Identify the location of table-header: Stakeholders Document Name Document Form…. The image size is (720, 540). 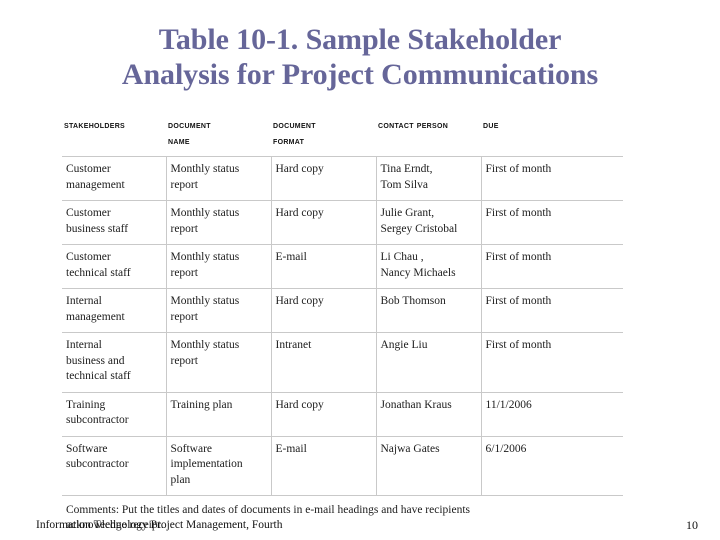
(342, 136).